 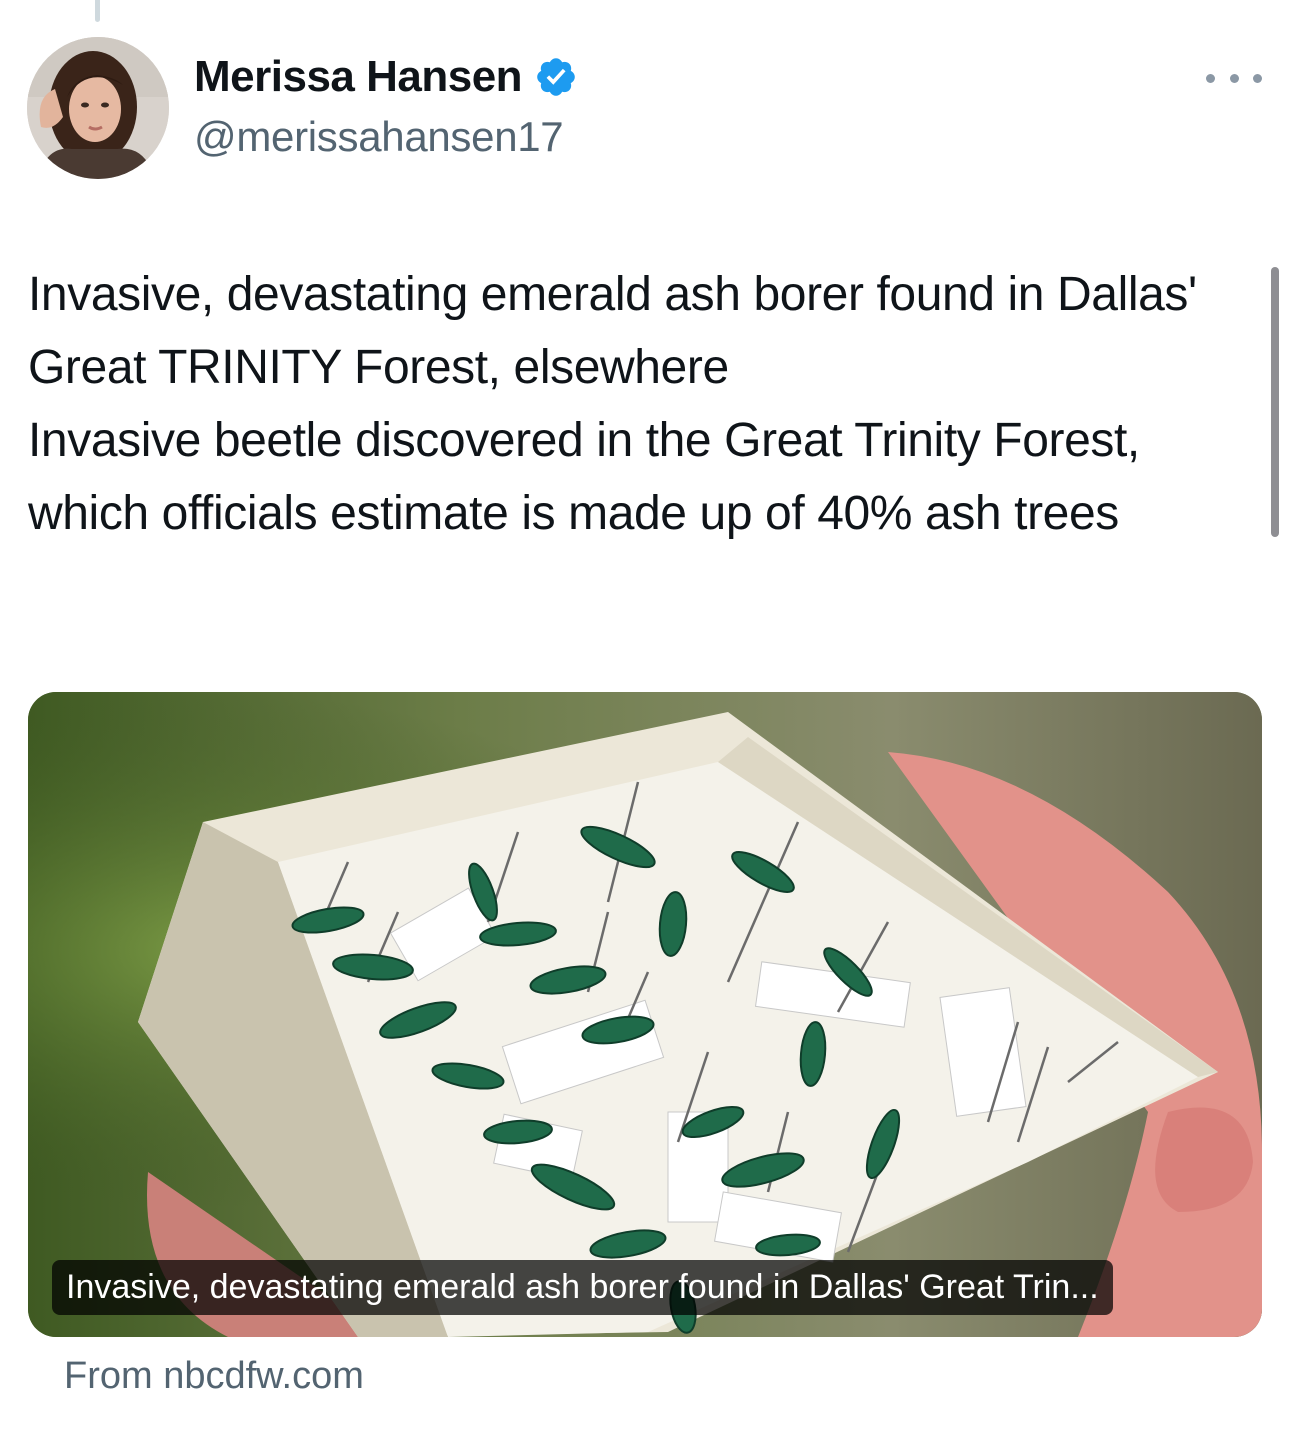 What do you see at coordinates (556, 77) in the screenshot?
I see `verified-badge-icon` at bounding box center [556, 77].